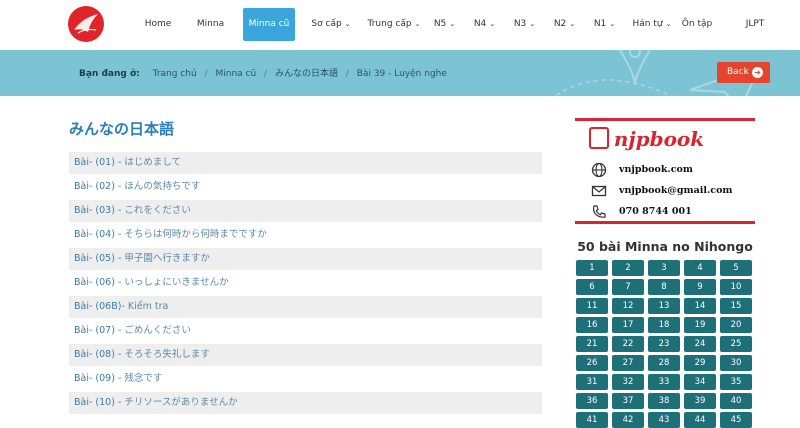 The height and width of the screenshot is (428, 800). What do you see at coordinates (305, 355) in the screenshot?
I see `lesson-link: Bài- (08) - そろそろ失礼します` at bounding box center [305, 355].